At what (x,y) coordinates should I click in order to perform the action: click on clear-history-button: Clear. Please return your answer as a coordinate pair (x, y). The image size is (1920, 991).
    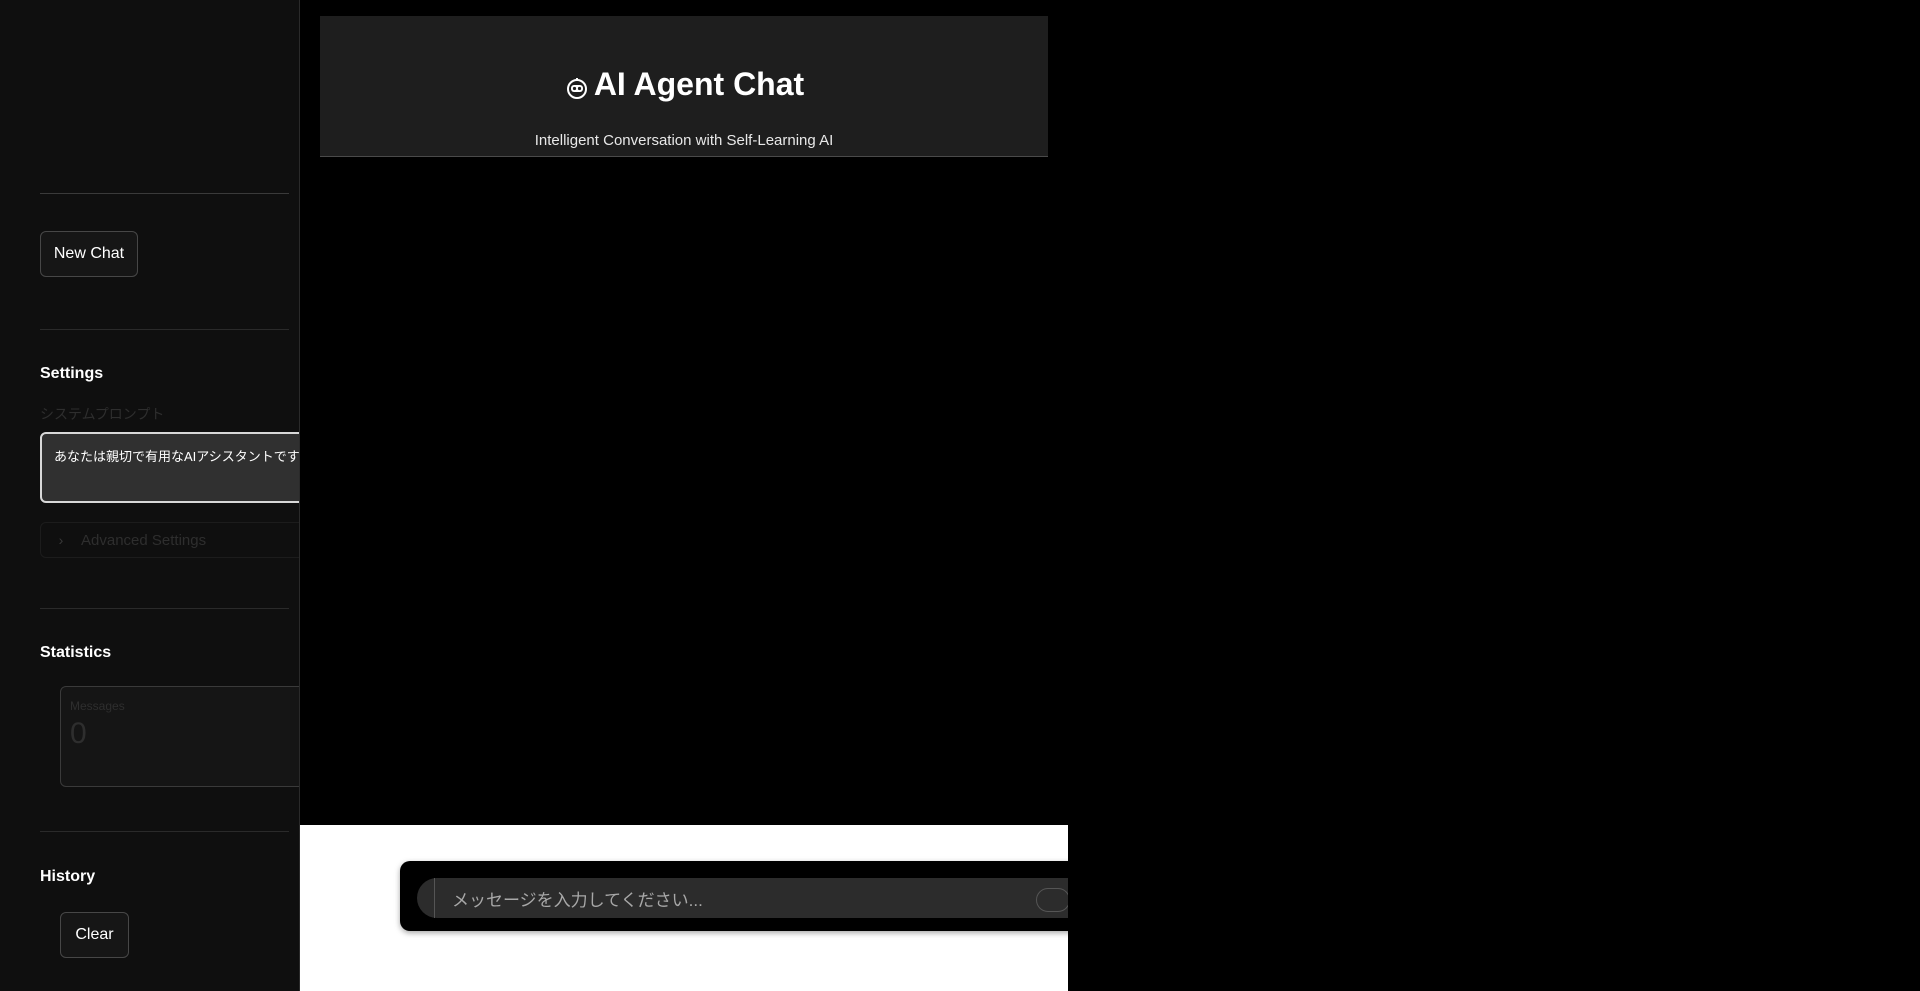
    Looking at the image, I should click on (94, 935).